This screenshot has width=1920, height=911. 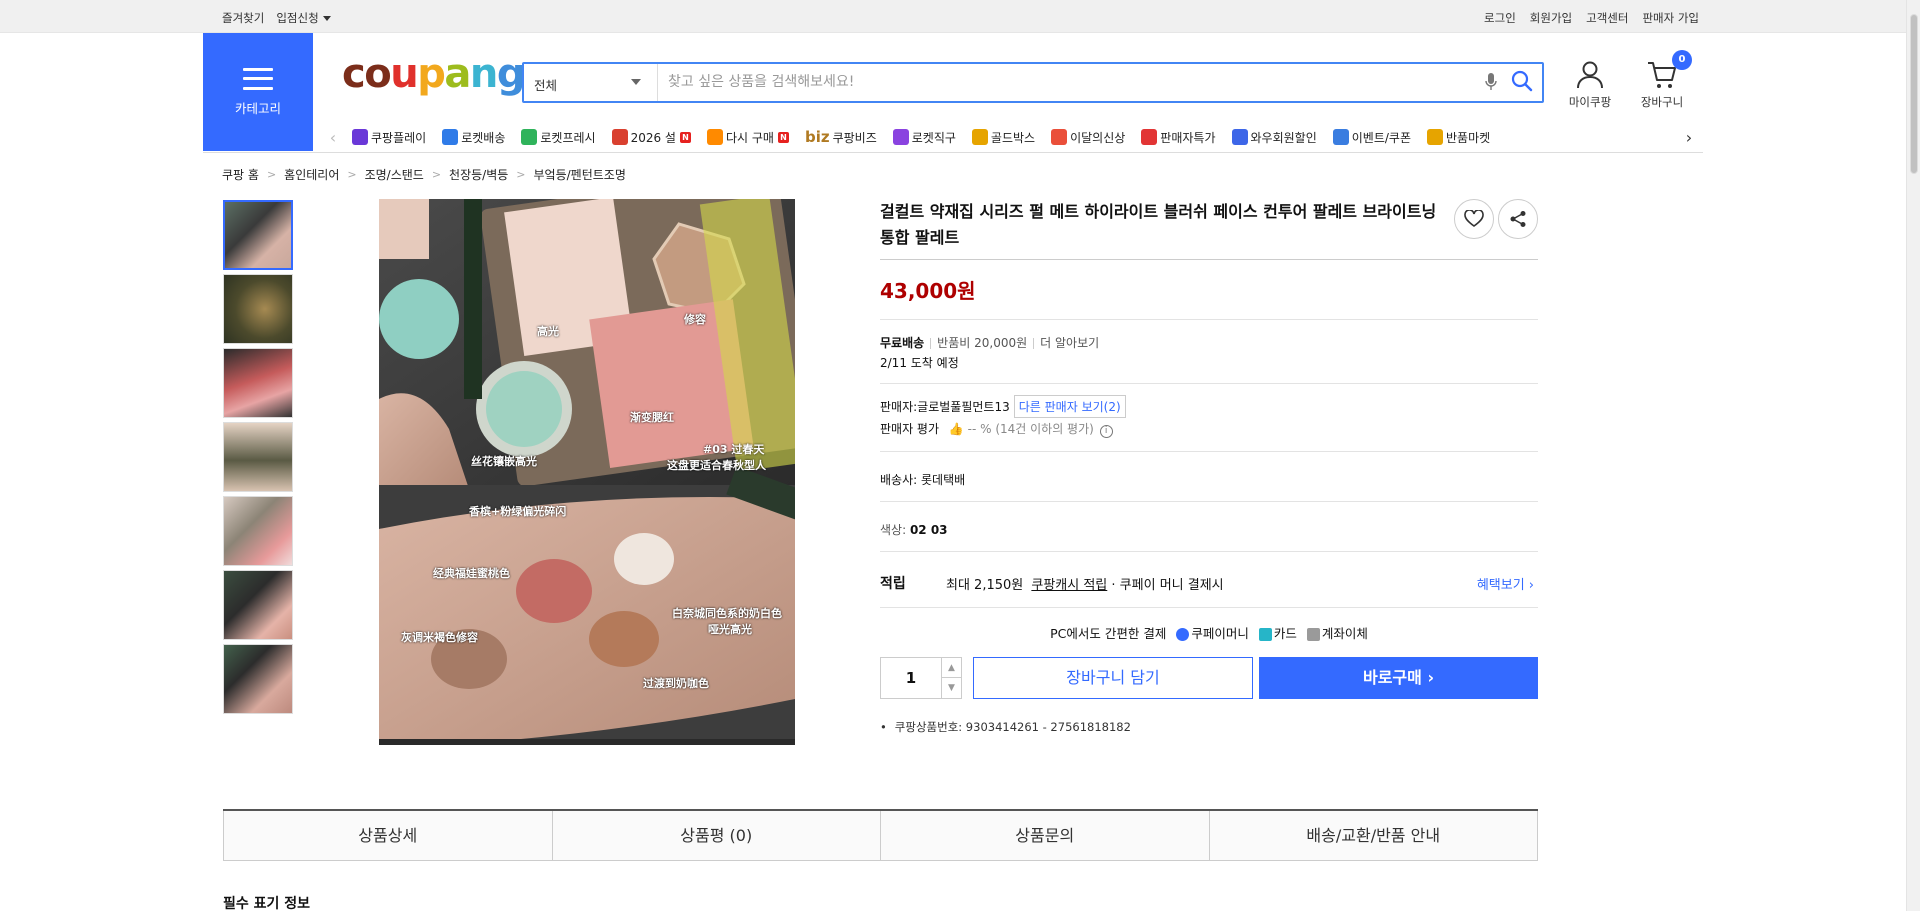 What do you see at coordinates (841, 137) in the screenshot?
I see `service-nav-item: biz 쿠팡비즈` at bounding box center [841, 137].